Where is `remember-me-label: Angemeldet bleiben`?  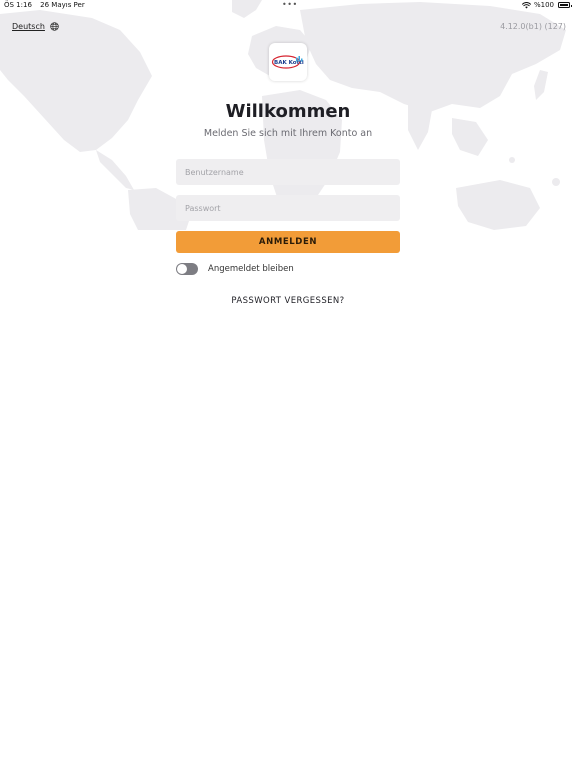
remember-me-label: Angemeldet bleiben is located at coordinates (251, 269).